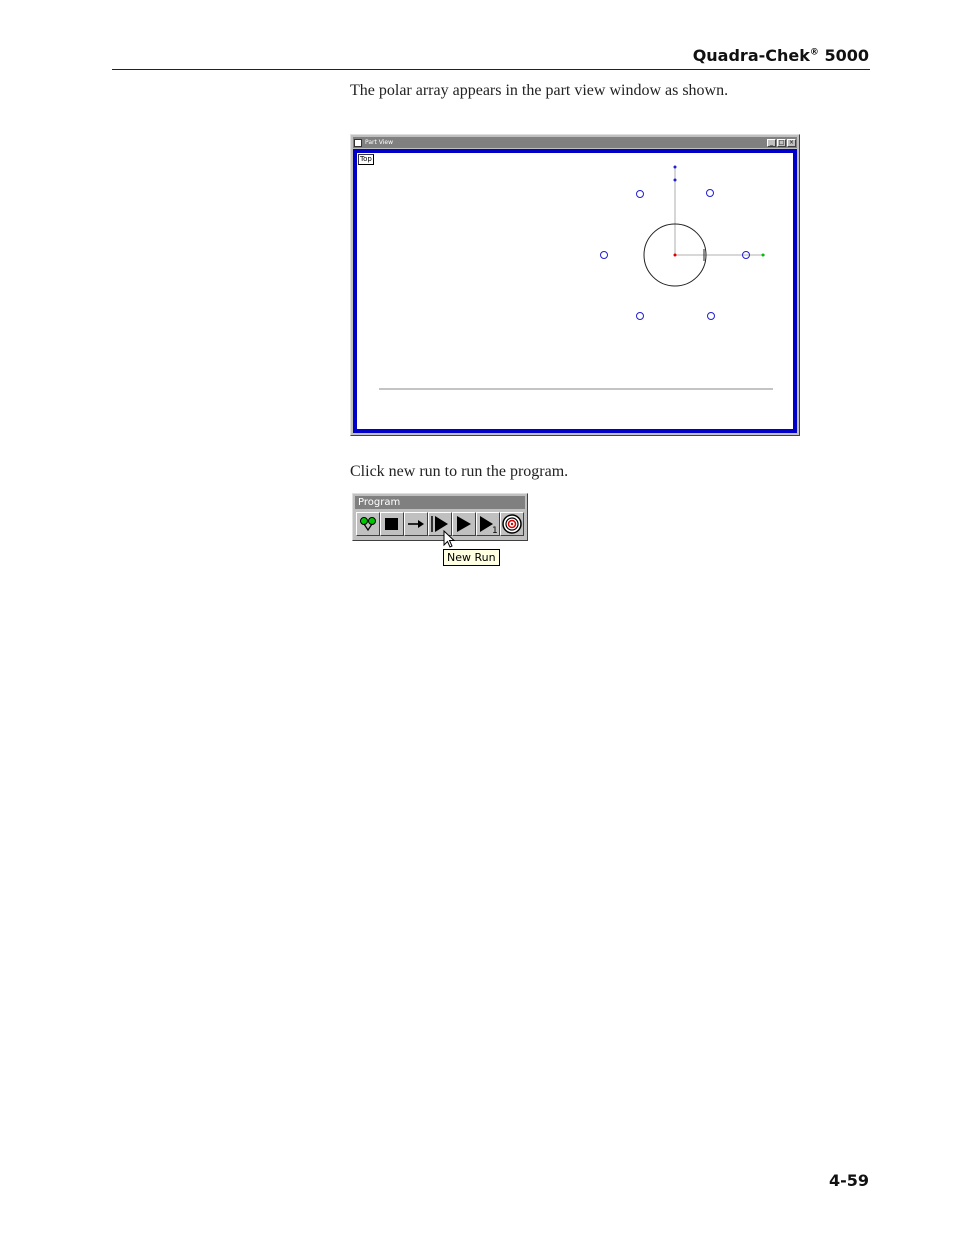 The width and height of the screenshot is (954, 1235). What do you see at coordinates (471, 557) in the screenshot?
I see `new-run-tooltip: New Run` at bounding box center [471, 557].